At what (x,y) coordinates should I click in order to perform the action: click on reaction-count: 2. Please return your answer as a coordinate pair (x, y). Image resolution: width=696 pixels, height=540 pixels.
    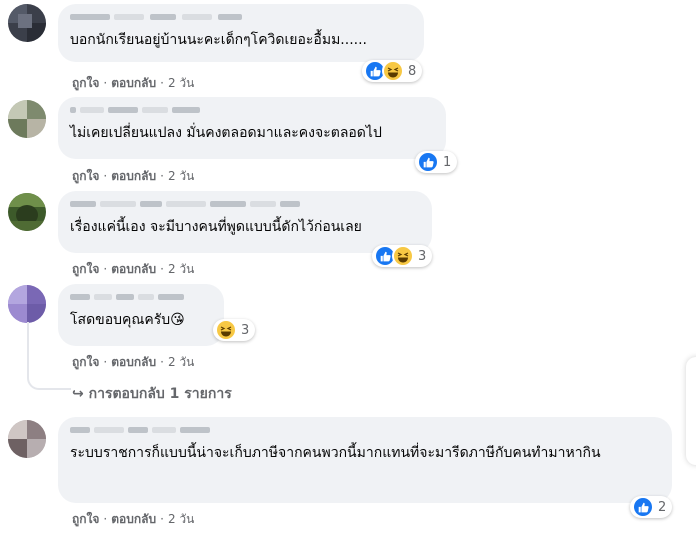
    Looking at the image, I should click on (662, 507).